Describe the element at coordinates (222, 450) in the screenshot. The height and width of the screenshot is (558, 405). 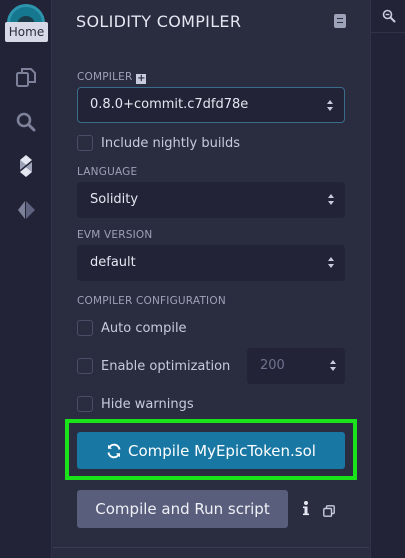
I see `compile-button-label: Compile MyEpicToken.sol` at that location.